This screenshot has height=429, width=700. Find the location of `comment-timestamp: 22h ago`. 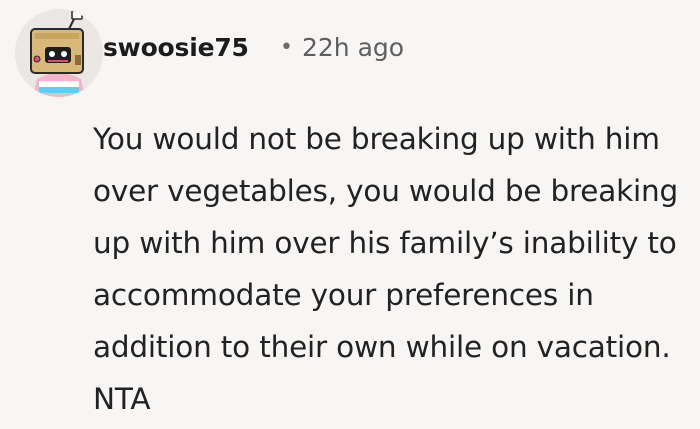

comment-timestamp: 22h ago is located at coordinates (353, 48).